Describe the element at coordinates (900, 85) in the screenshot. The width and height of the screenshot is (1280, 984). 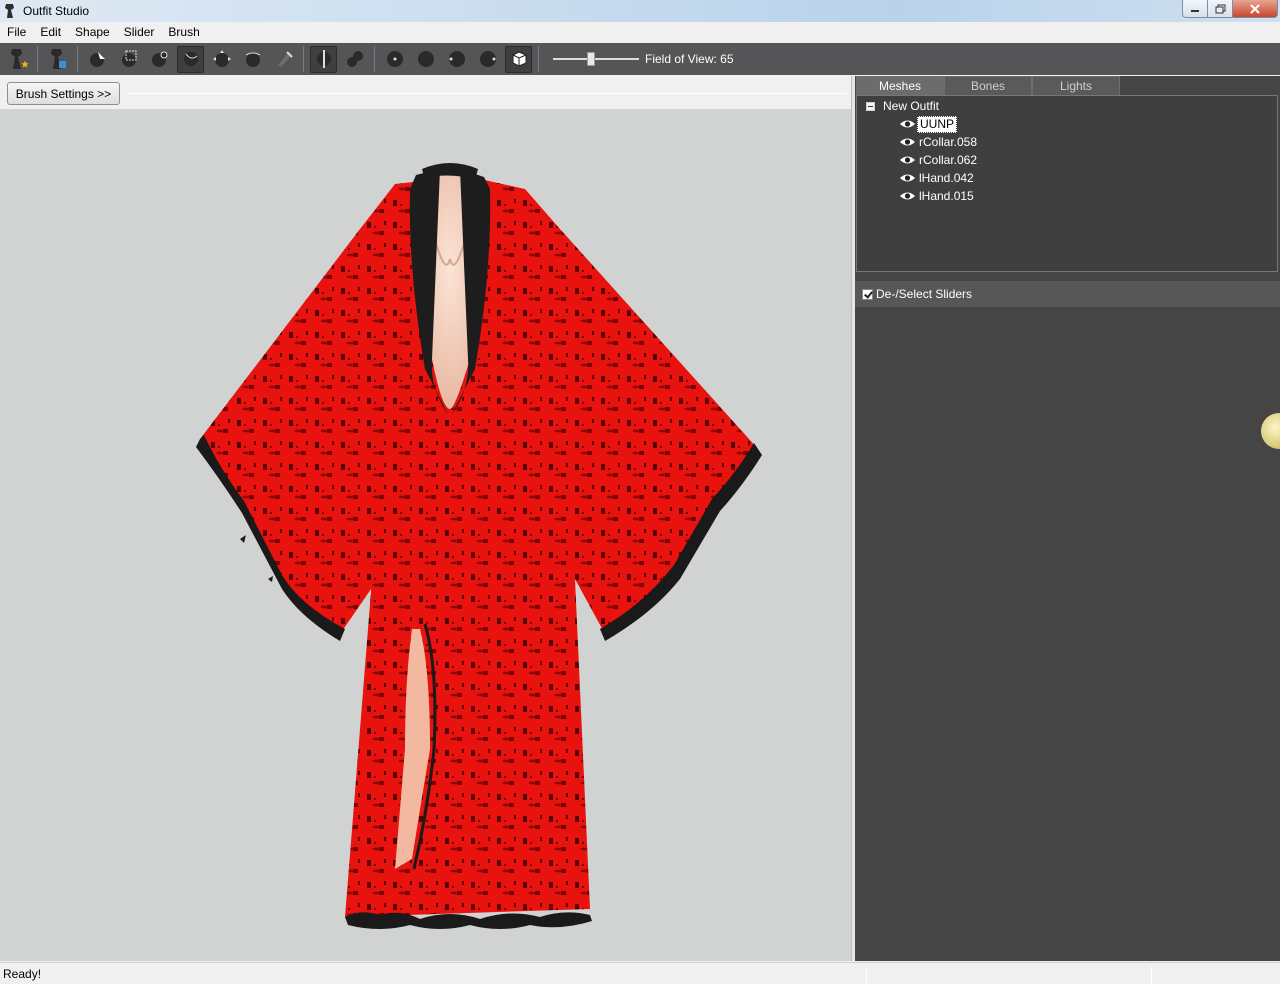
I see `tab-meshes: Meshes` at that location.